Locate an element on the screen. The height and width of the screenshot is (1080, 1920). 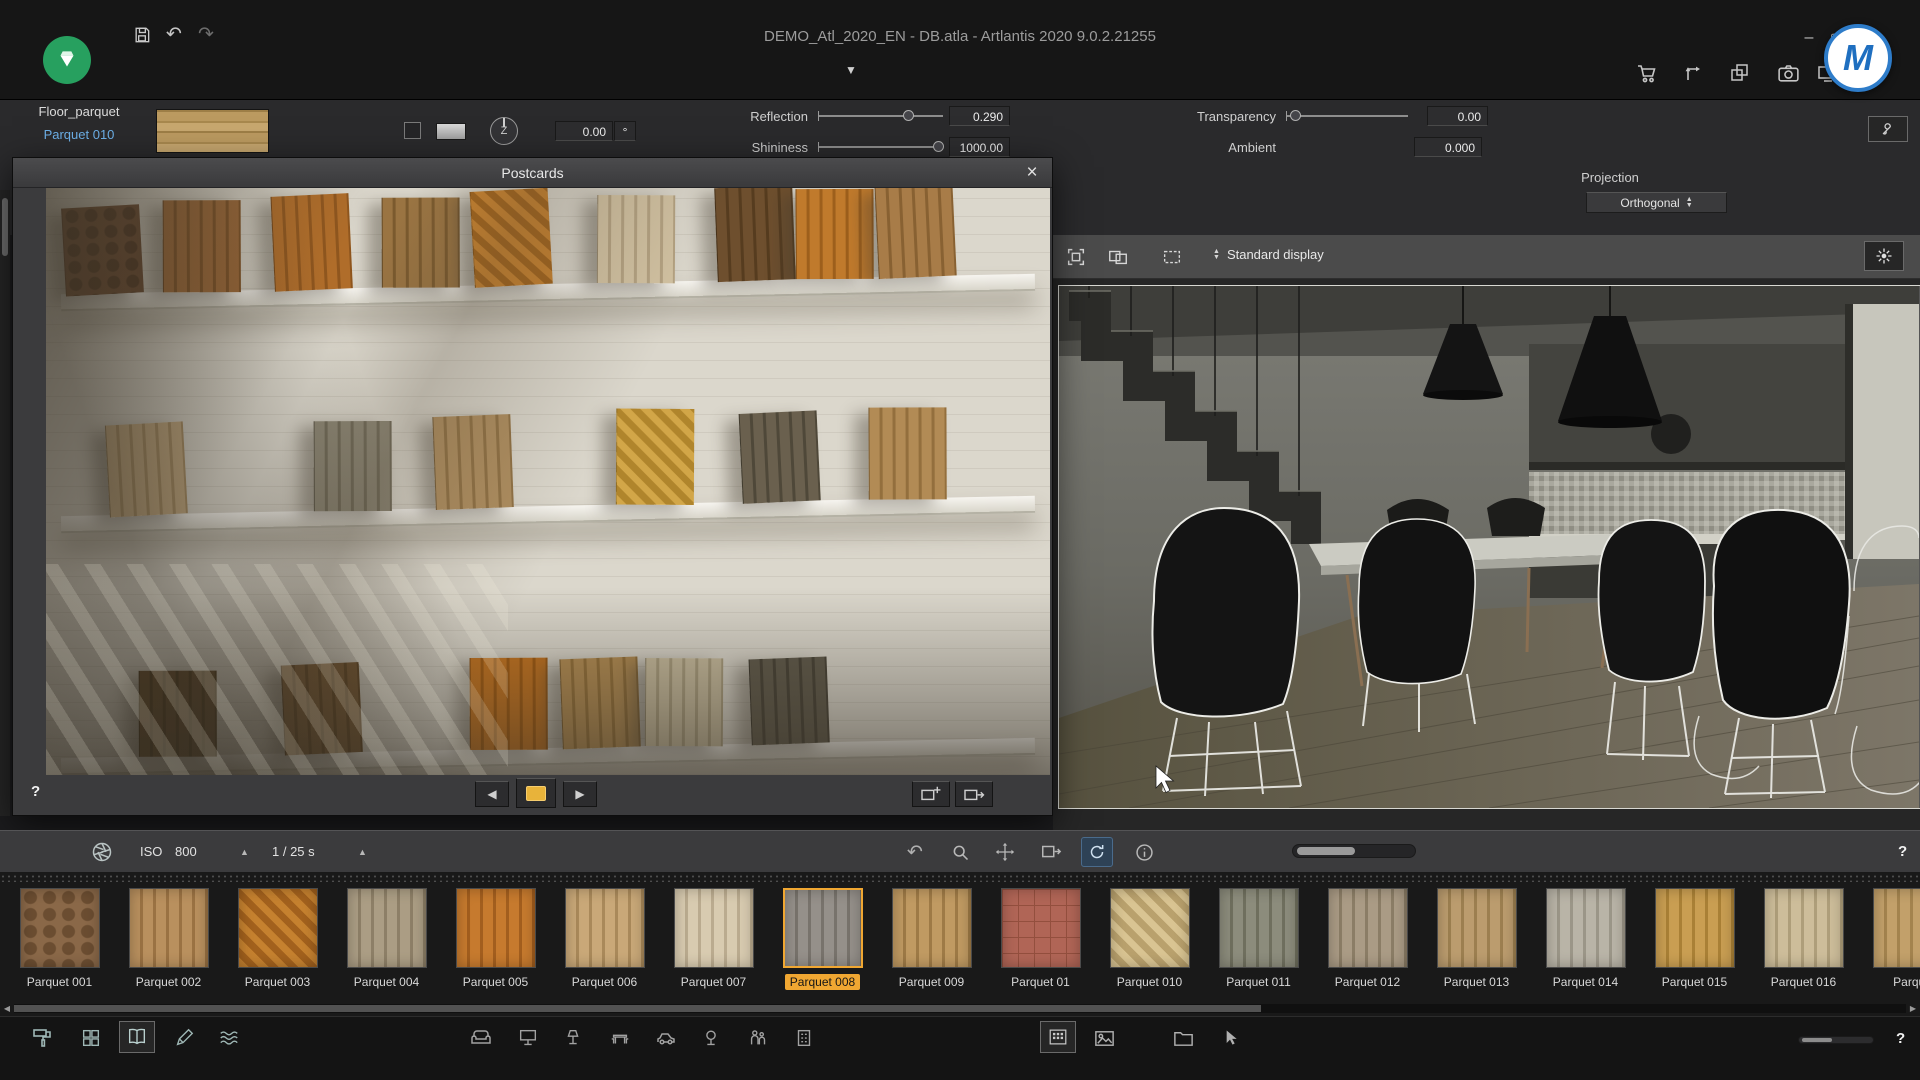
catalog-scrollbar-thumb is located at coordinates (637, 1008).